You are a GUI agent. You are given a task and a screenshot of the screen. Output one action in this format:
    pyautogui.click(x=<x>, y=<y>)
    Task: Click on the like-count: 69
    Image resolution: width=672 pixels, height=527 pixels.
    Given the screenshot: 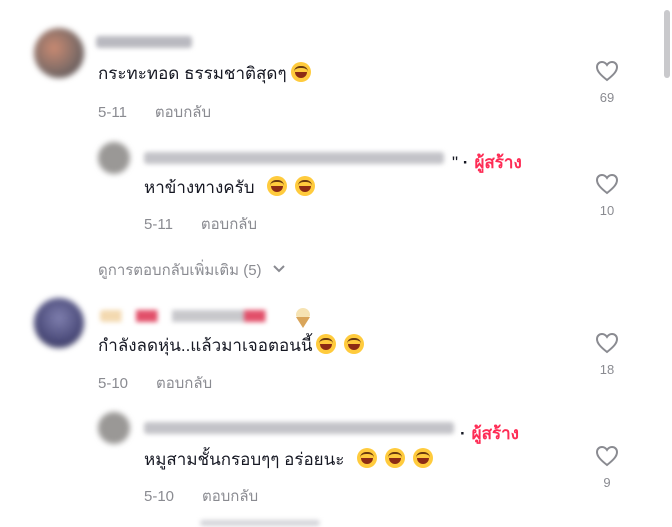 What is the action you would take?
    pyautogui.click(x=607, y=97)
    